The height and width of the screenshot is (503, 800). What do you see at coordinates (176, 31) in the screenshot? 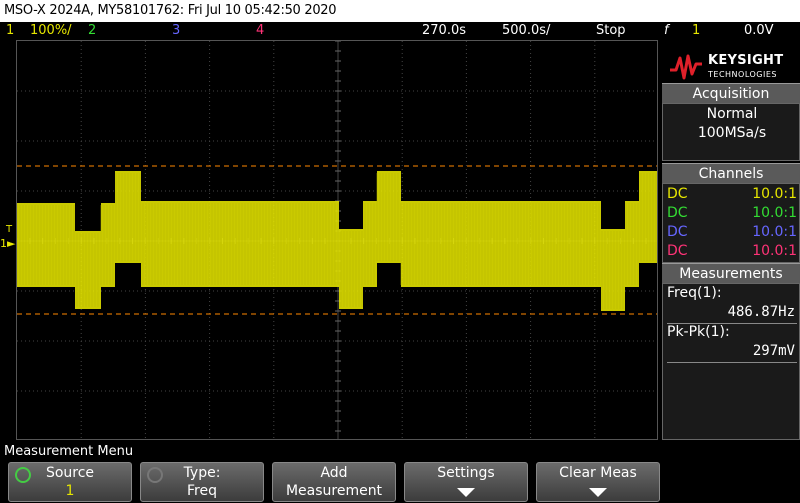
I see `ch3-number: 3` at bounding box center [176, 31].